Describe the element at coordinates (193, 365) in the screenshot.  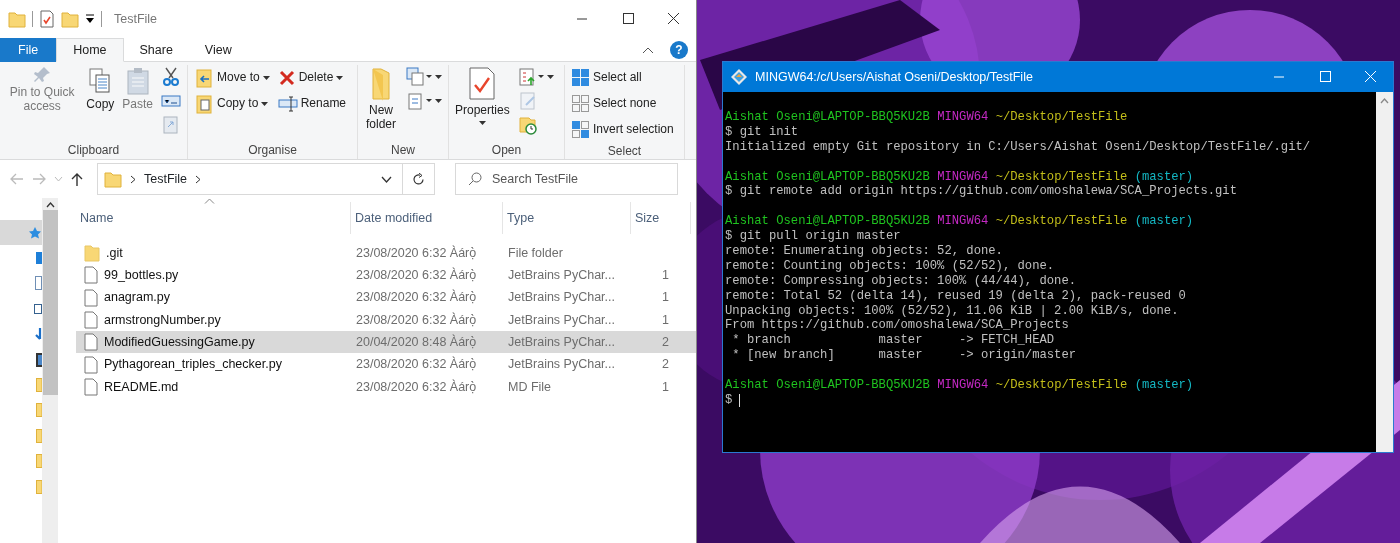
I see `file-name: Pythagorean_triples_checker.py` at that location.